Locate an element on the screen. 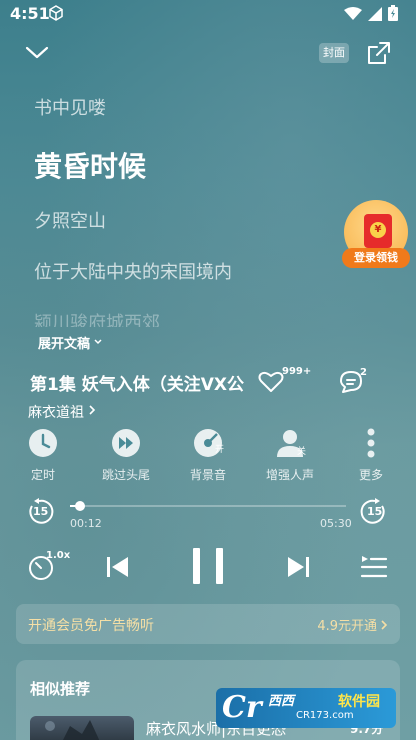 The image size is (416, 740). background-sound-icon: 开 is located at coordinates (209, 443).